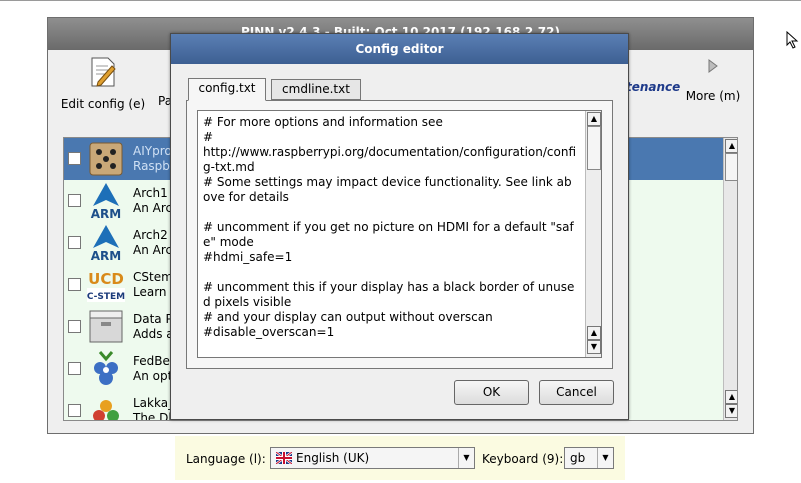 The height and width of the screenshot is (483, 801). I want to click on maintenance-label: tenance, so click(653, 87).